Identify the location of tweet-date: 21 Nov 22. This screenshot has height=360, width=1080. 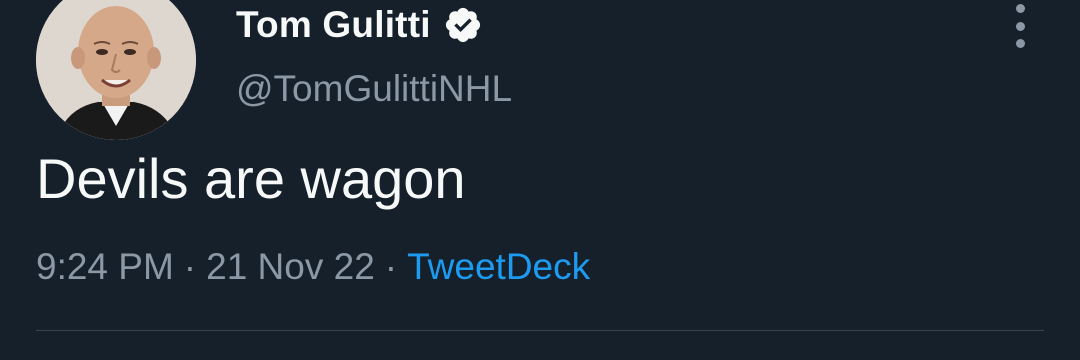
(290, 266).